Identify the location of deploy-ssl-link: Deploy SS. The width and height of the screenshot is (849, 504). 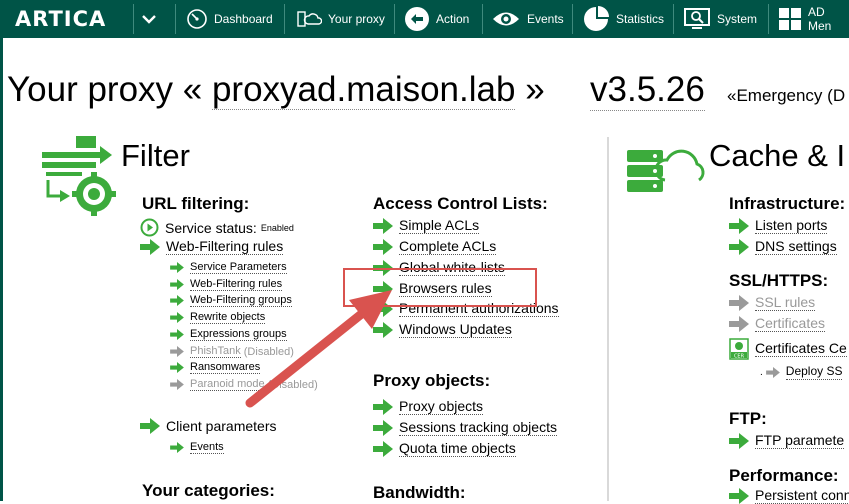
(814, 372).